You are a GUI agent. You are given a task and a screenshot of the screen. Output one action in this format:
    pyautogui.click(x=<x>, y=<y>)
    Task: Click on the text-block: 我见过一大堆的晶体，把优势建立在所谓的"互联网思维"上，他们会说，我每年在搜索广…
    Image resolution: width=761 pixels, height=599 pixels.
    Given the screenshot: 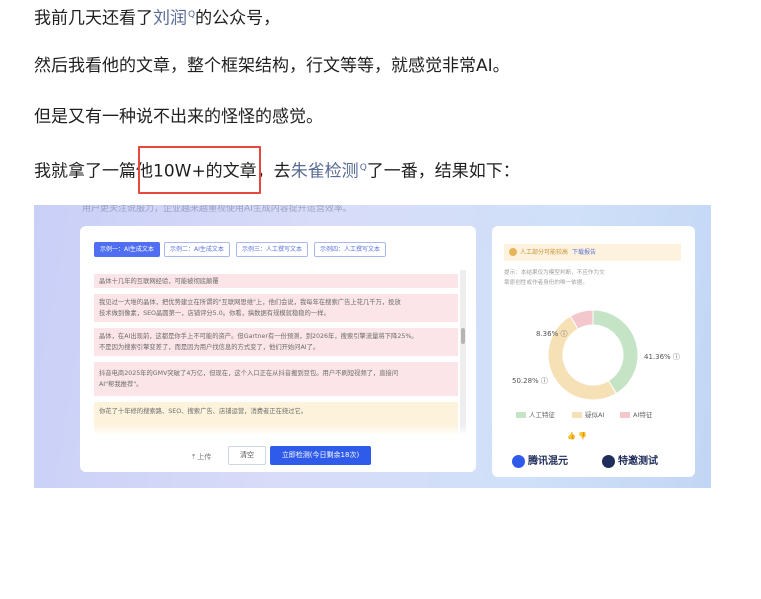 What is the action you would take?
    pyautogui.click(x=276, y=308)
    